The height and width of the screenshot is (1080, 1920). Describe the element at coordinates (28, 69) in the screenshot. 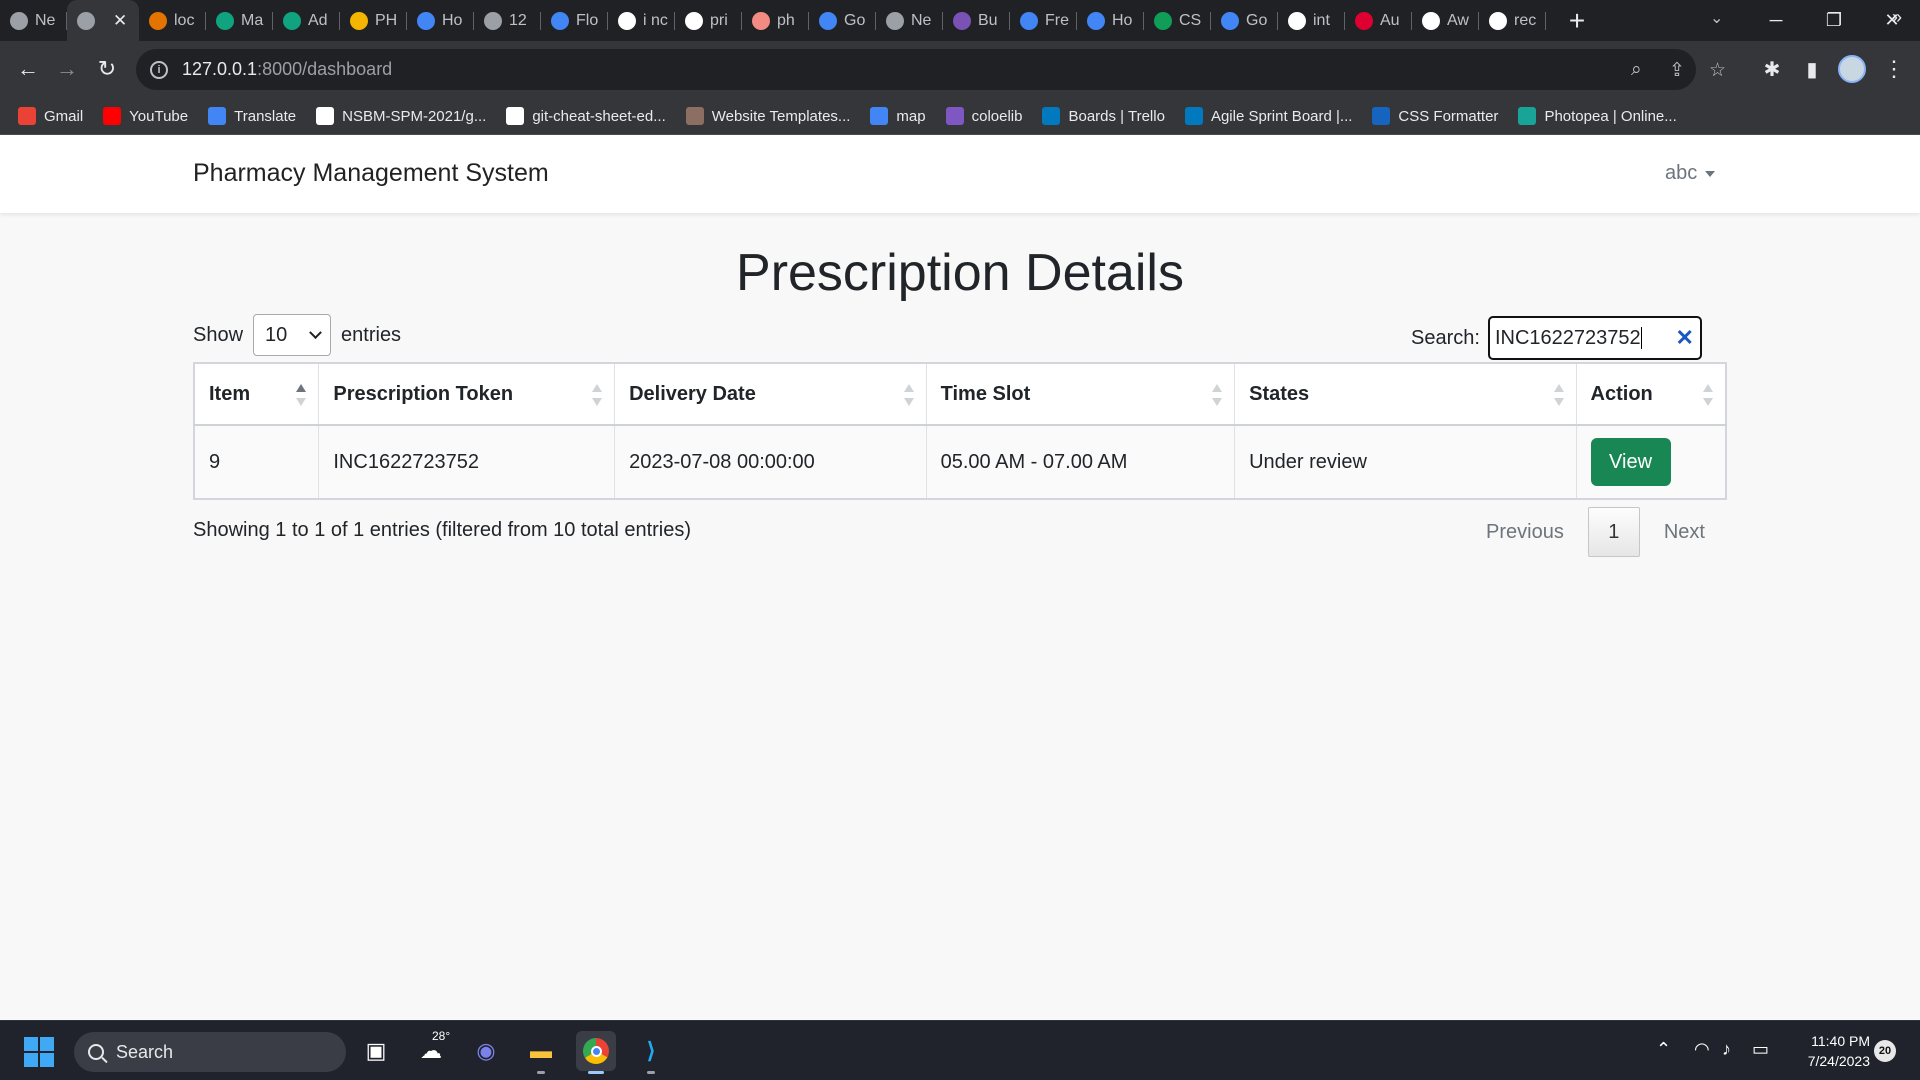

I see `back-icon: ←` at that location.